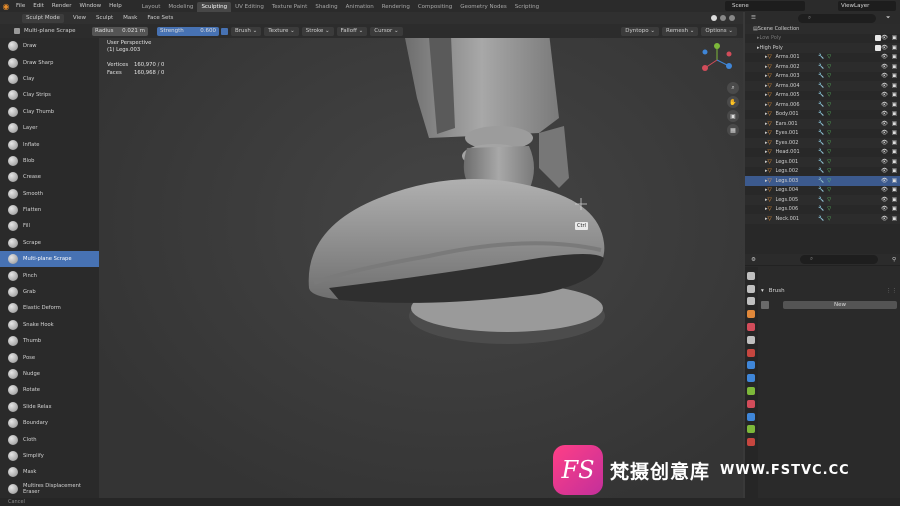 The width and height of the screenshot is (900, 506). What do you see at coordinates (160, 18) in the screenshot?
I see `menu-face-sets: Face Sets` at bounding box center [160, 18].